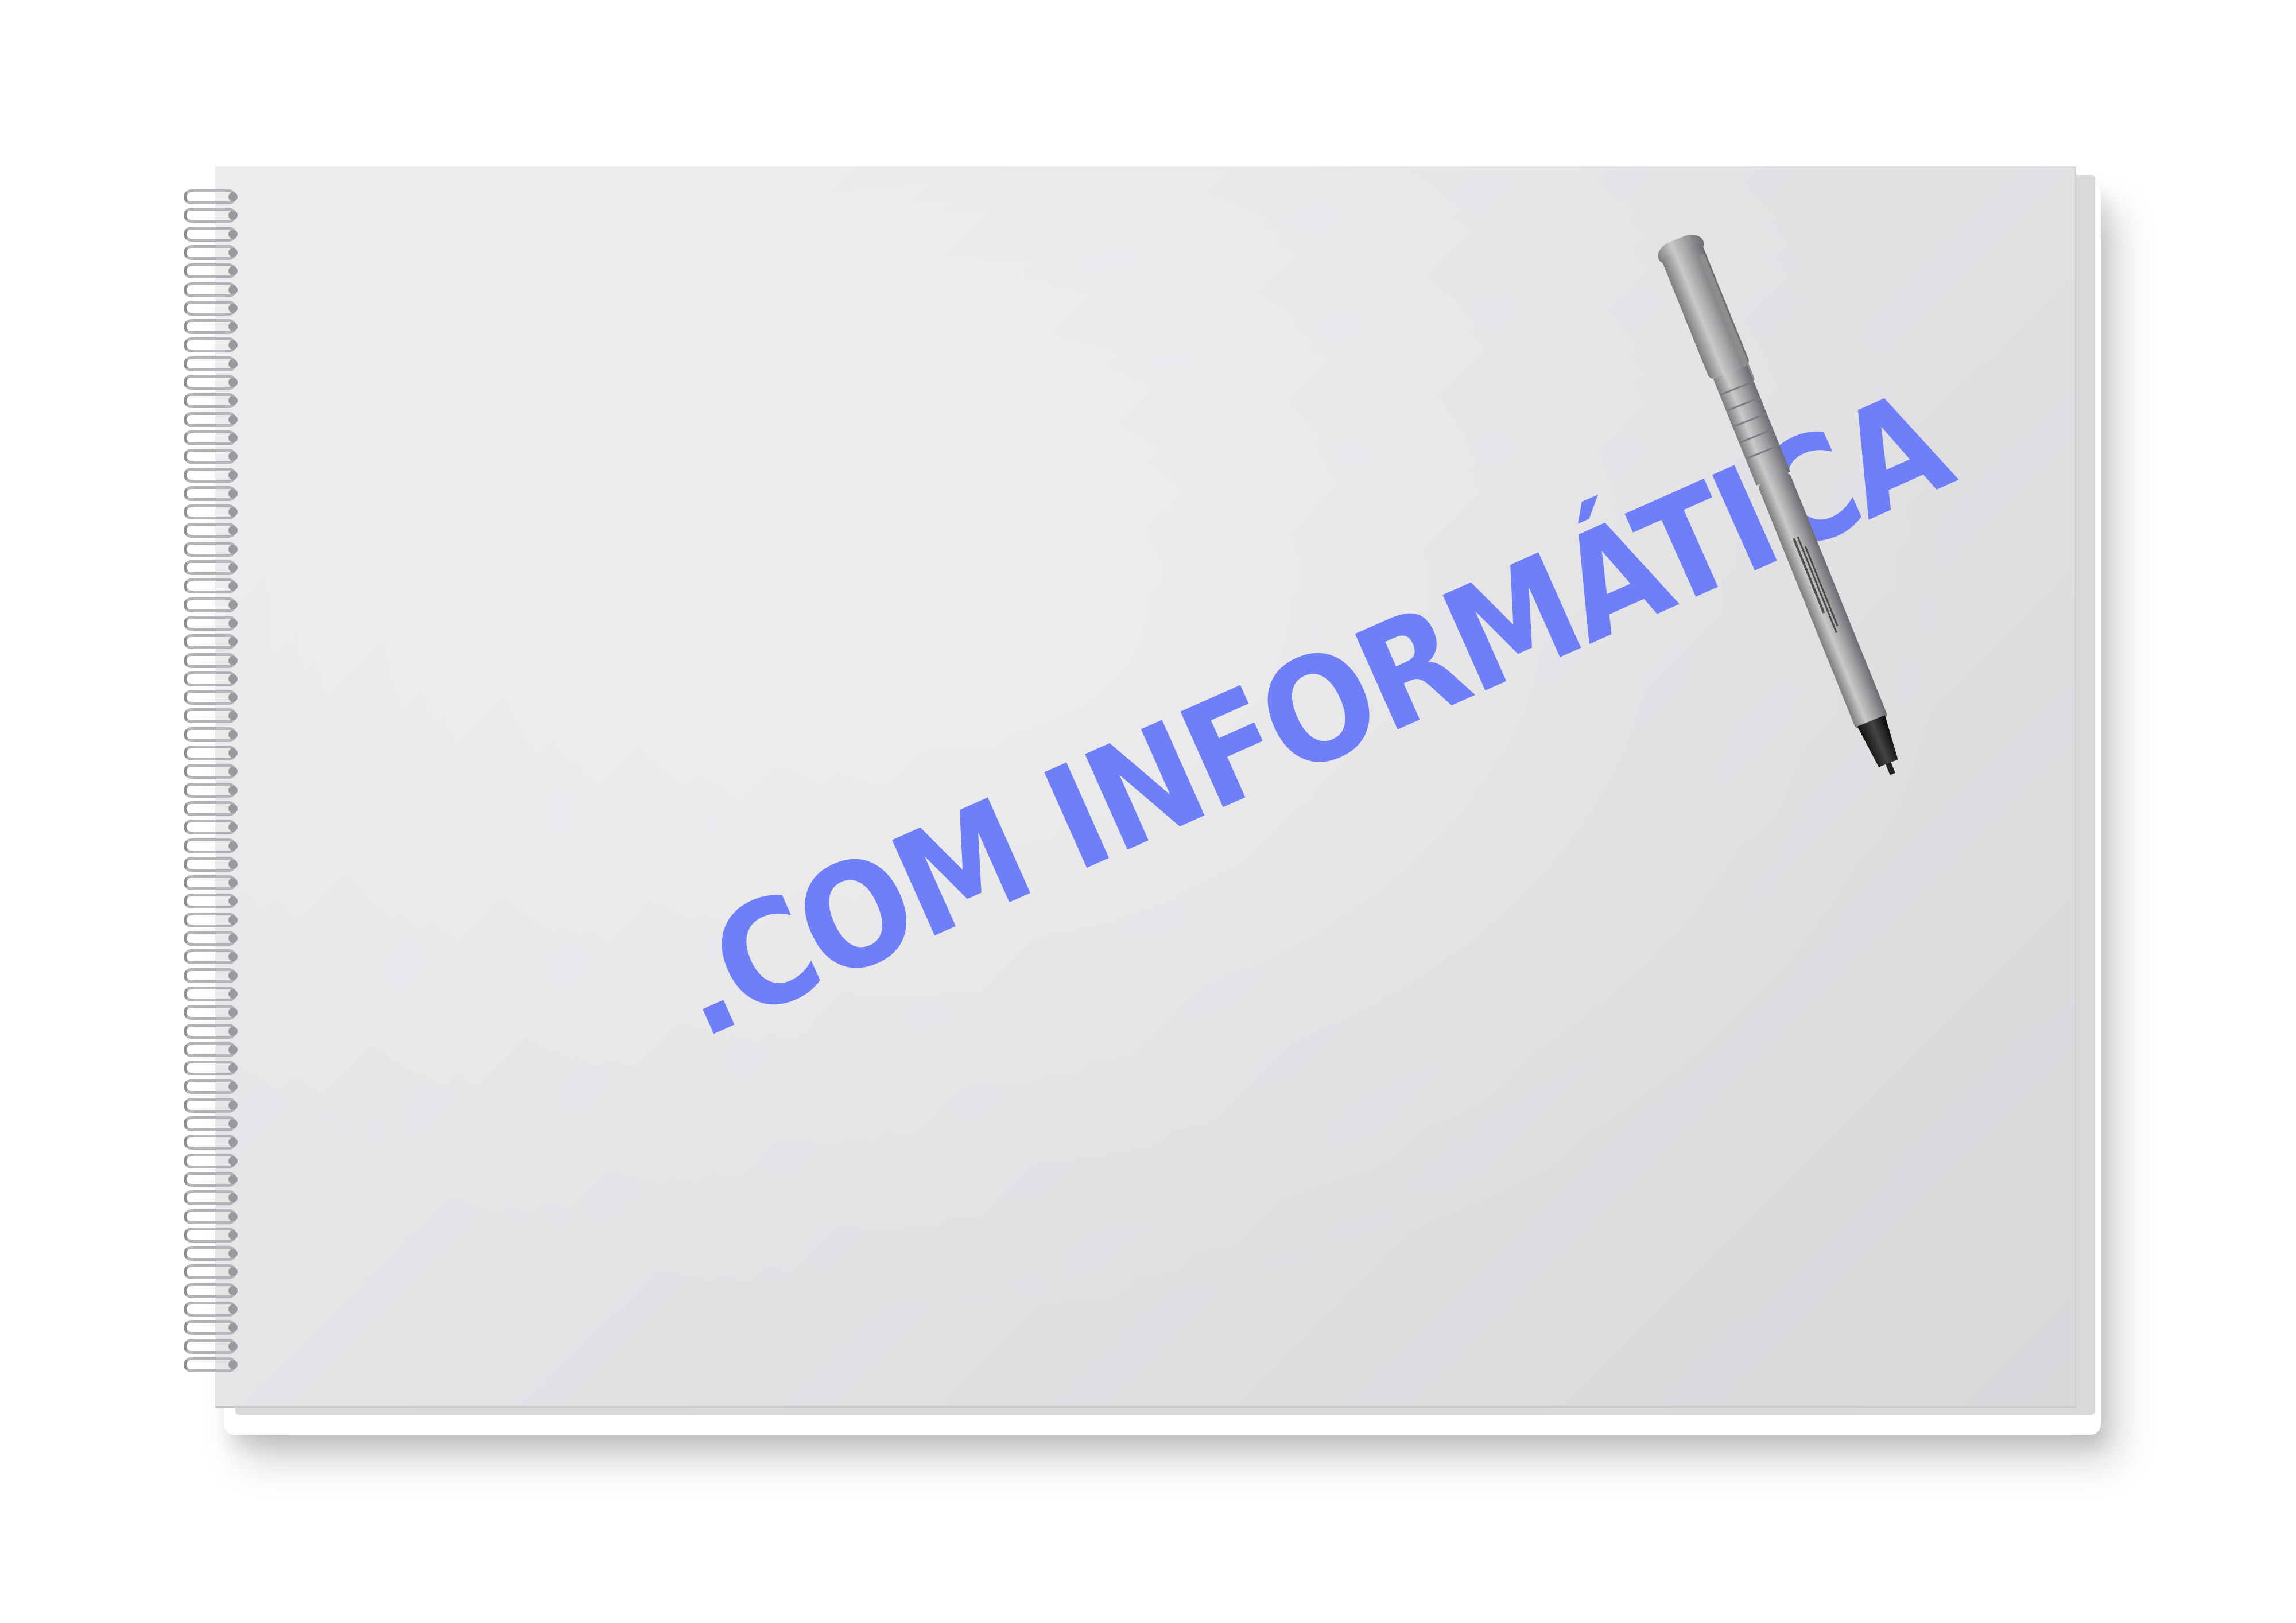 This screenshot has height=1623, width=2296. I want to click on spiral-binding, so click(215, 789).